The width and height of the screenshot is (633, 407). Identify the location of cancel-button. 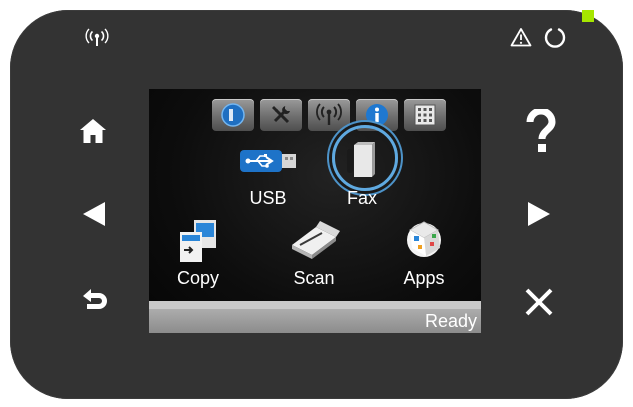
(539, 302).